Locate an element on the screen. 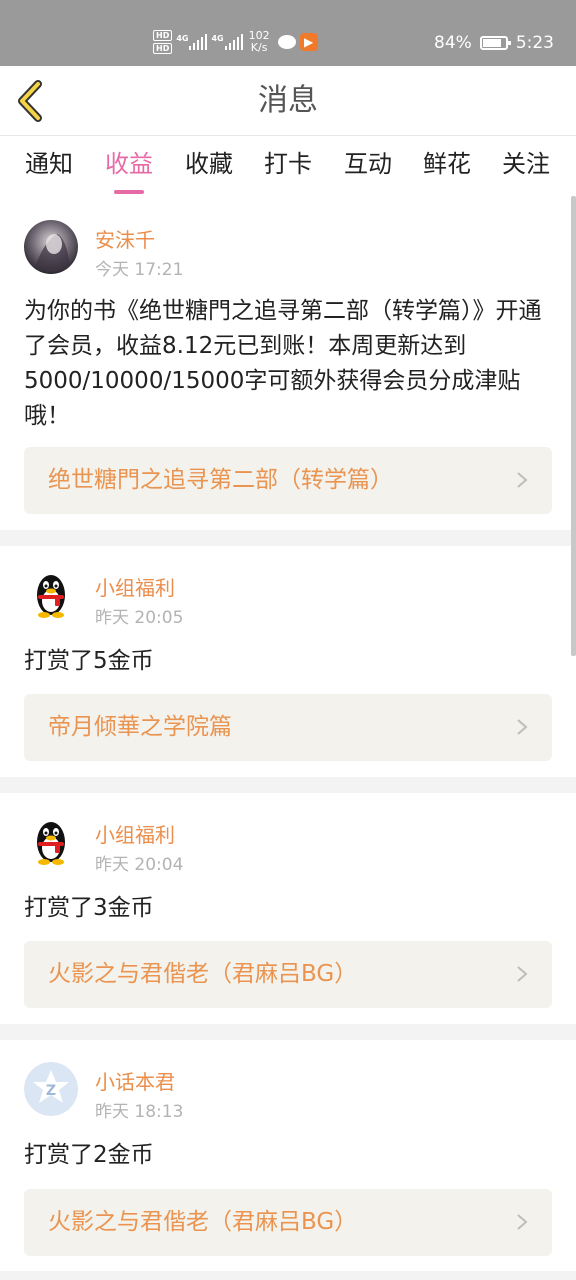 The width and height of the screenshot is (576, 1280). status-icons-left: HD HD 4G 4G 102 K/s ▶ is located at coordinates (235, 42).